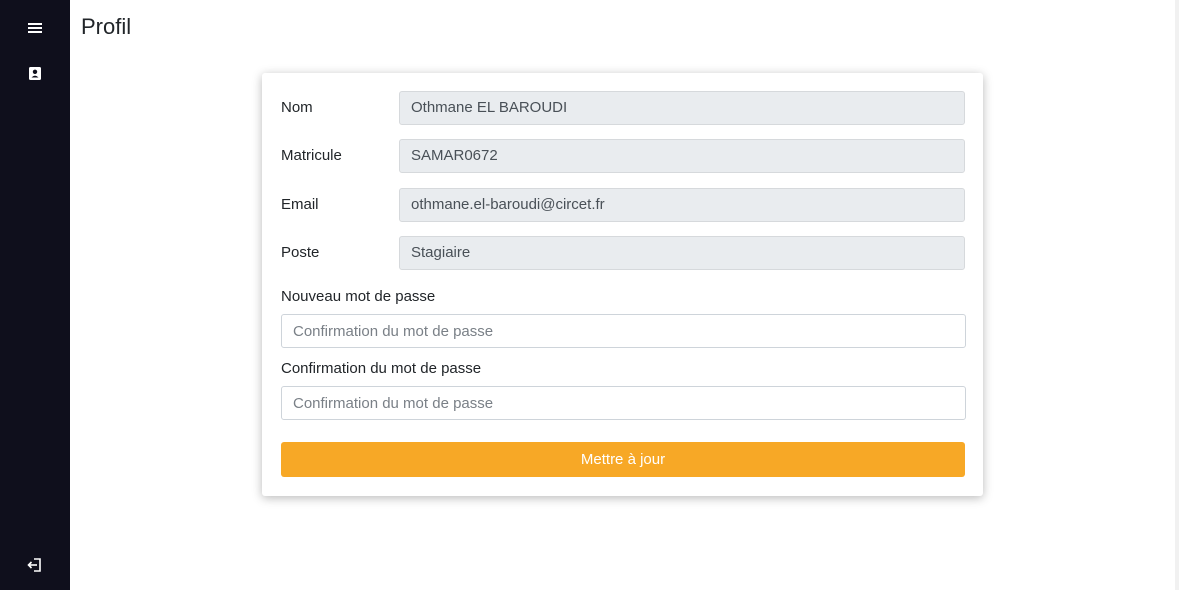  Describe the element at coordinates (623, 459) in the screenshot. I see `update-button: Mettre à jour` at that location.